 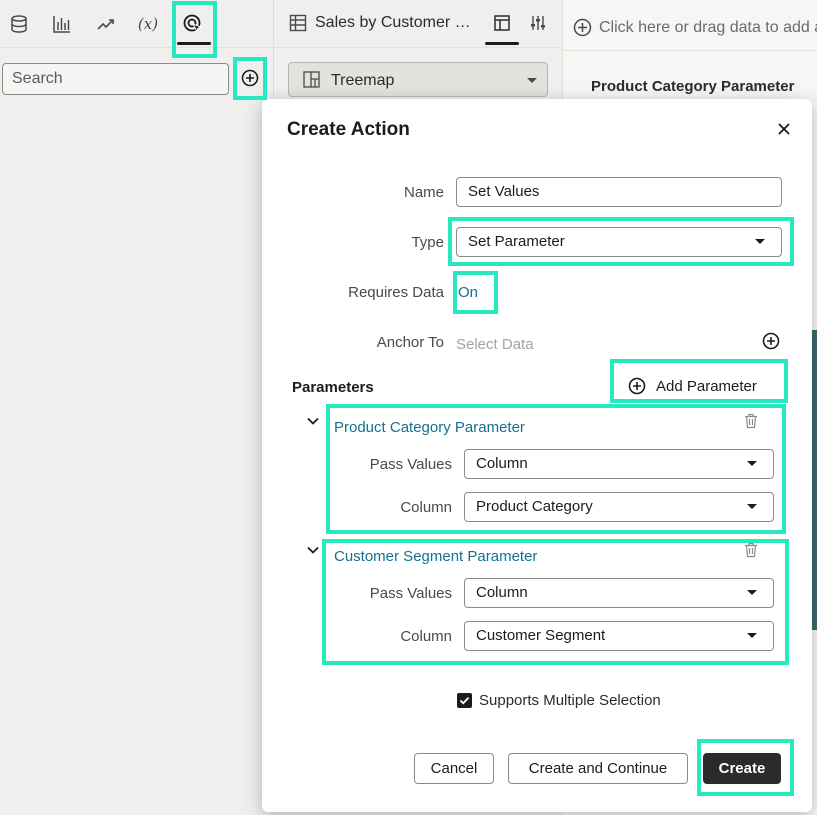 I want to click on create-button: Create, so click(x=742, y=768).